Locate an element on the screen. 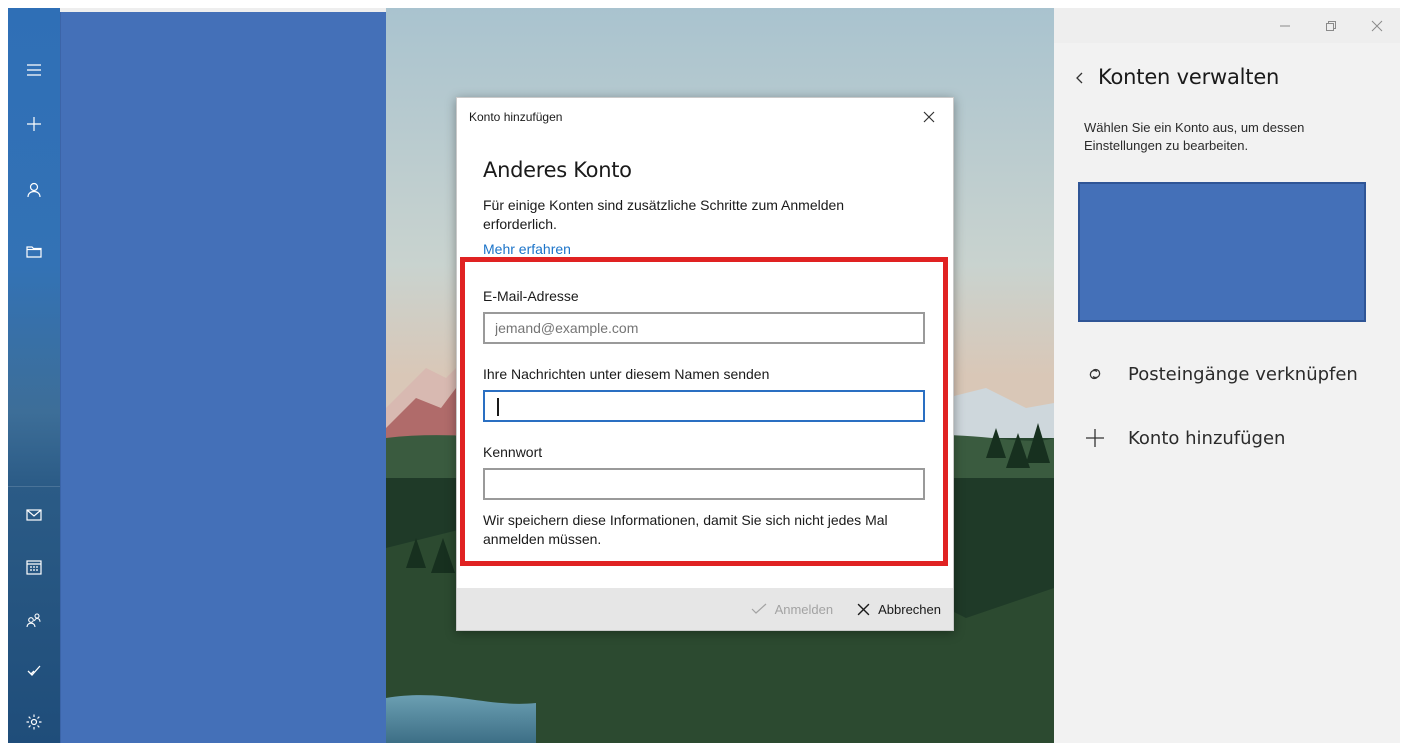 The image size is (1405, 743). email-field is located at coordinates (704, 328).